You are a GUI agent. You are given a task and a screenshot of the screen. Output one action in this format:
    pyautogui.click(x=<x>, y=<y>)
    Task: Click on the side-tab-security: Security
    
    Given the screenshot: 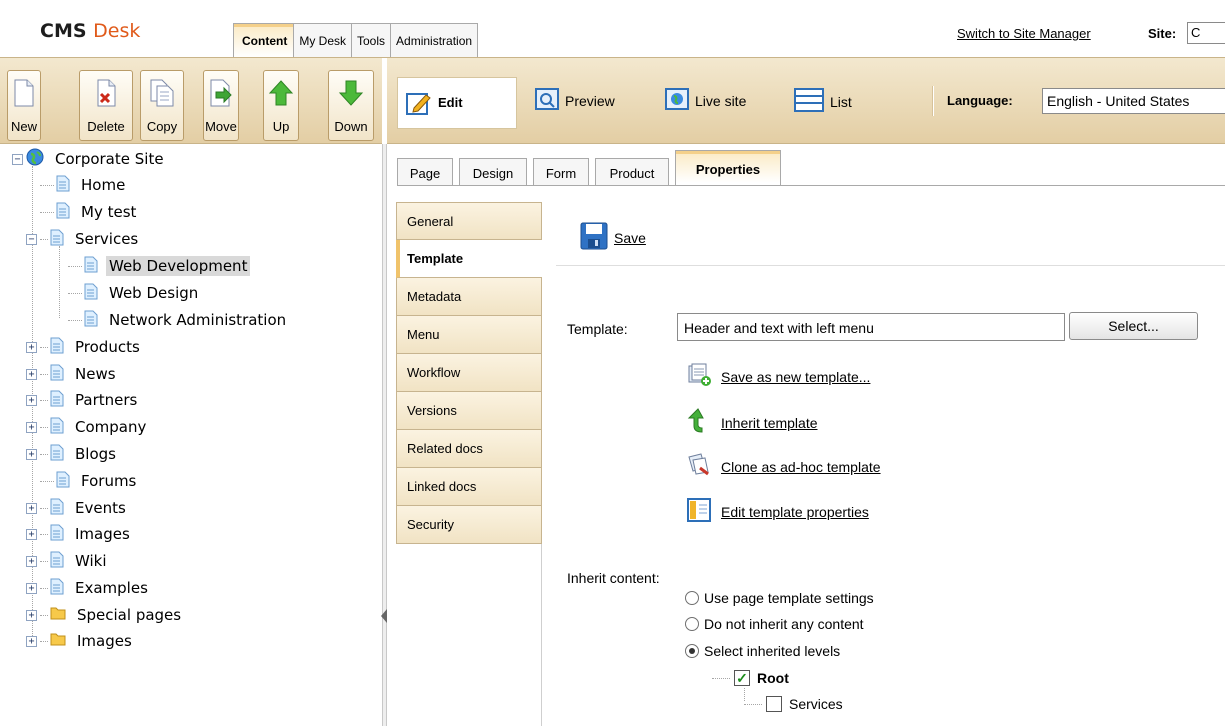 What is the action you would take?
    pyautogui.click(x=469, y=525)
    